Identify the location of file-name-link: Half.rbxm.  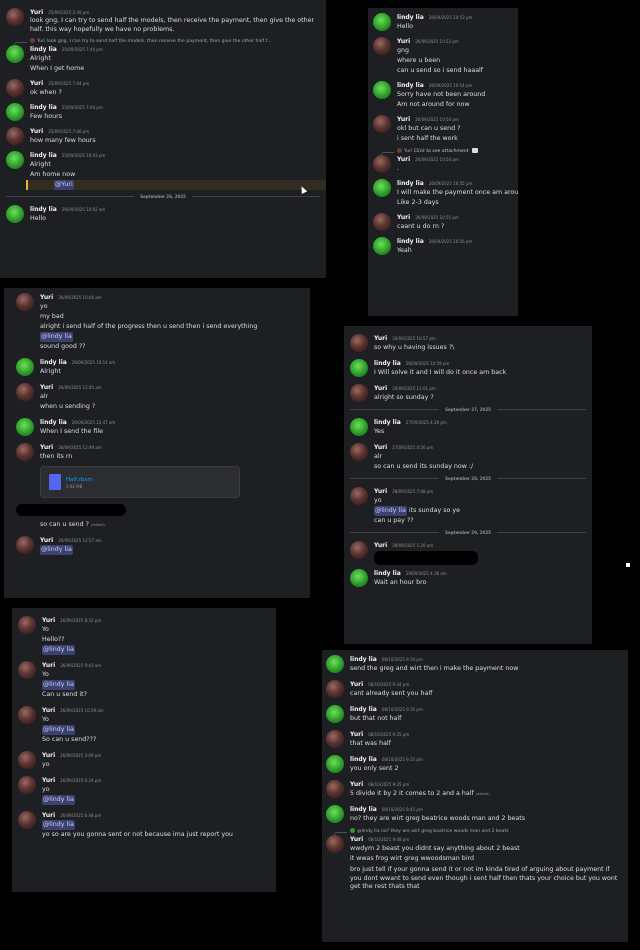
(79, 480).